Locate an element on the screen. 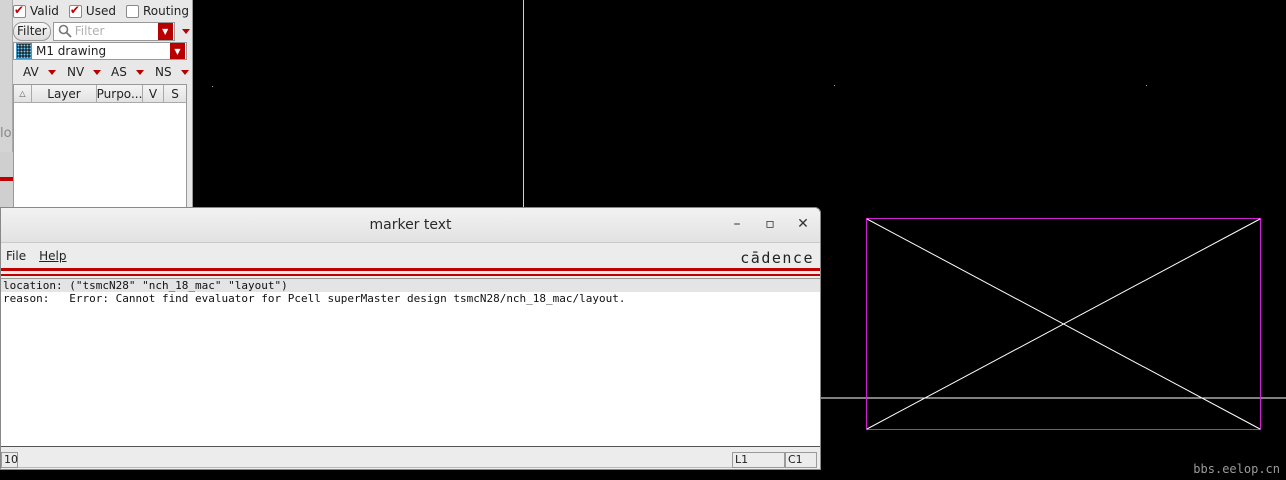  dialog-titlebar: marker text – ▫ ✕ is located at coordinates (410, 225).